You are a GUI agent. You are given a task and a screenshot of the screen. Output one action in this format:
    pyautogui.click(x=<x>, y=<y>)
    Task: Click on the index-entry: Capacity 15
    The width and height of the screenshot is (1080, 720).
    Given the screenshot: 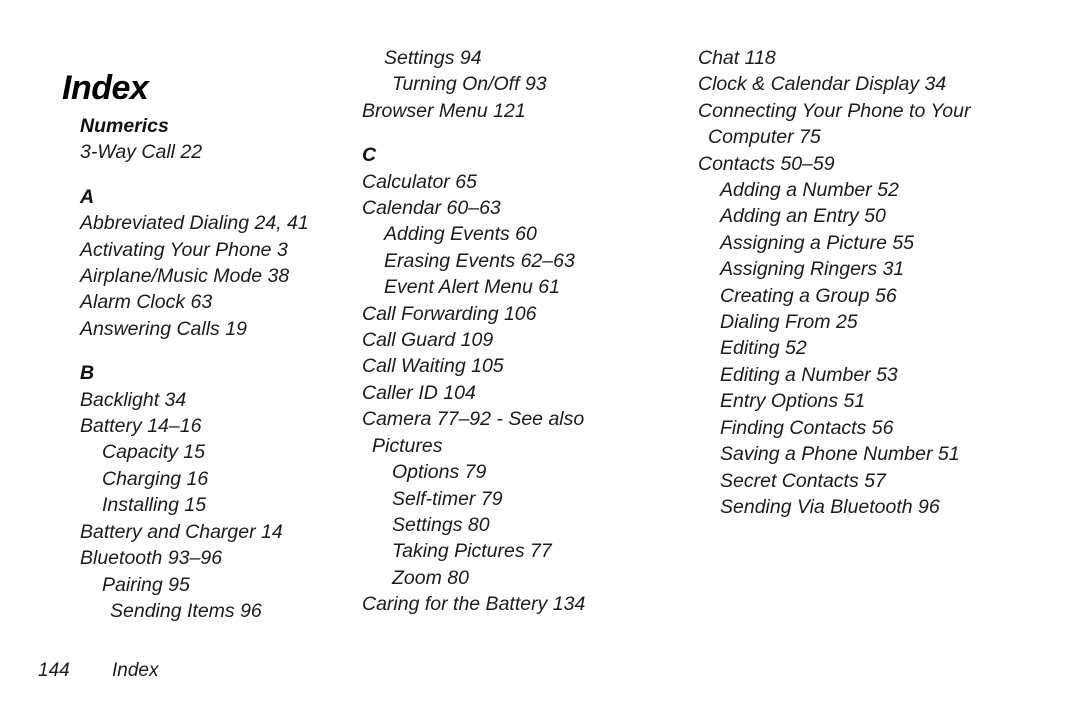 What is the action you would take?
    pyautogui.click(x=227, y=452)
    